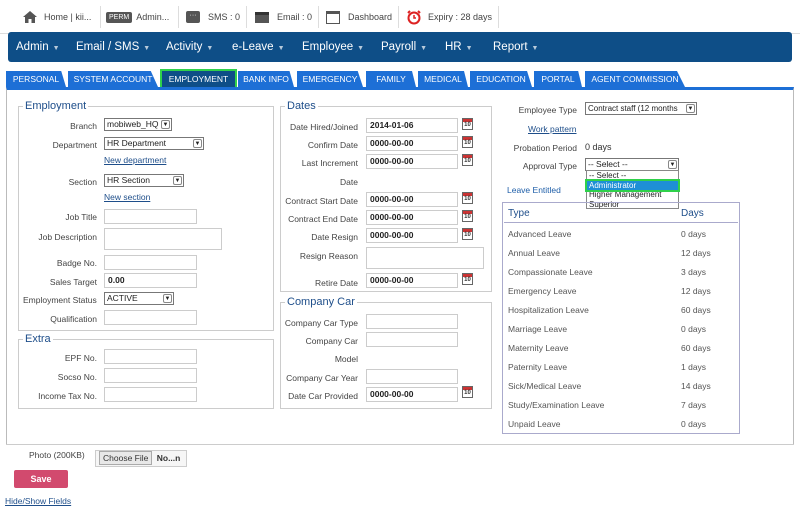 This screenshot has height=512, width=800. Describe the element at coordinates (150, 280) in the screenshot. I see `sales-target-input: 0.00` at that location.